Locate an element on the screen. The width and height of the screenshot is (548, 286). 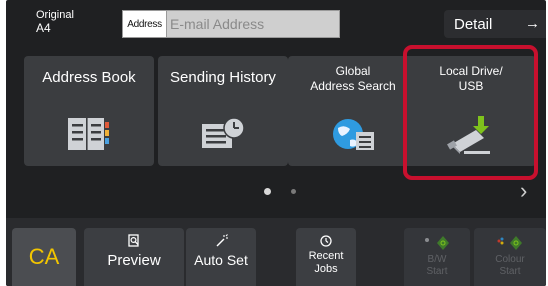
local-drive-usb-line1: Local Drive/ is located at coordinates (471, 71).